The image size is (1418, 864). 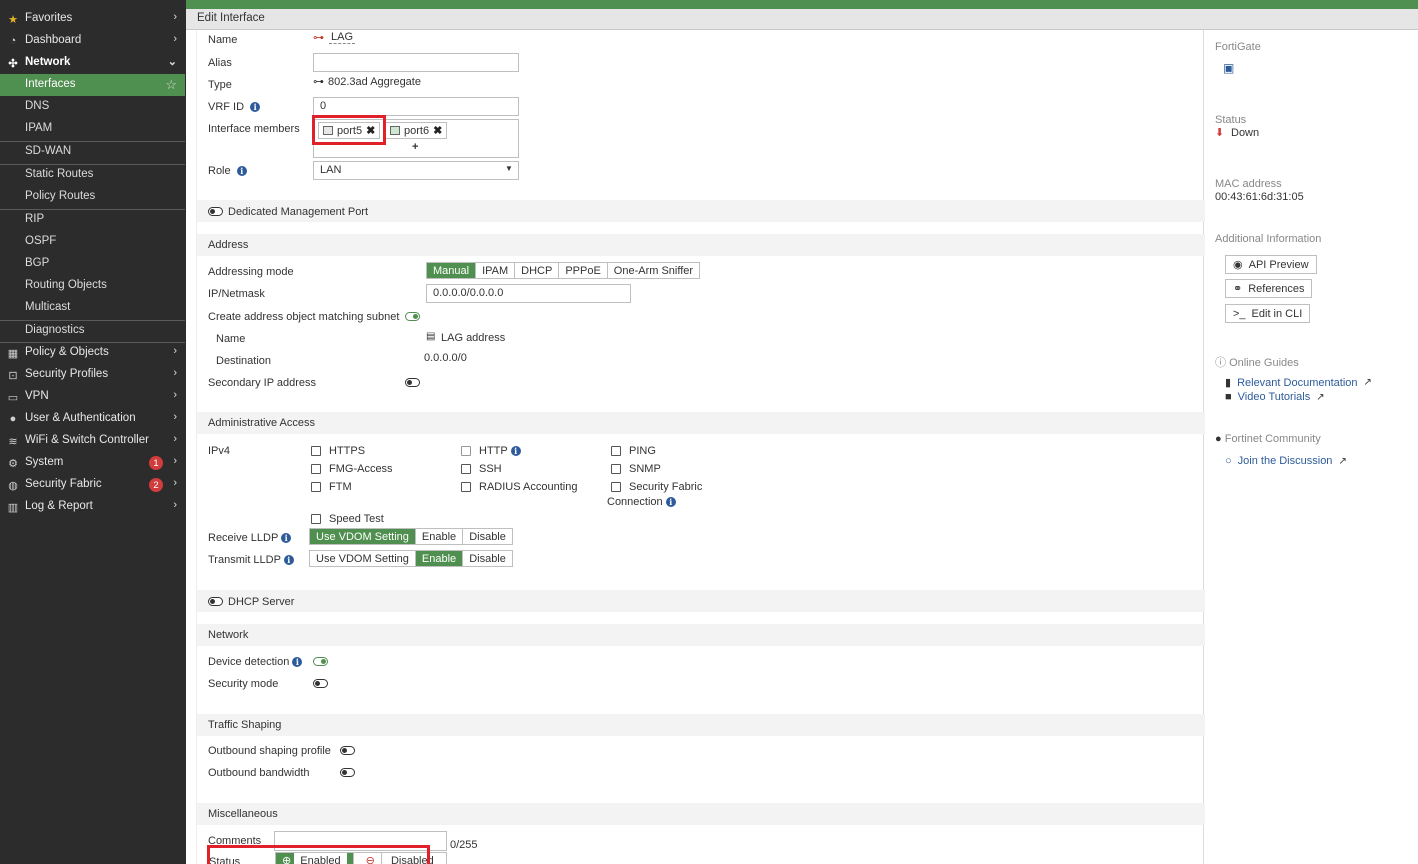 I want to click on sidebar-item-sd-wan: SD-WAN, so click(x=92, y=152).